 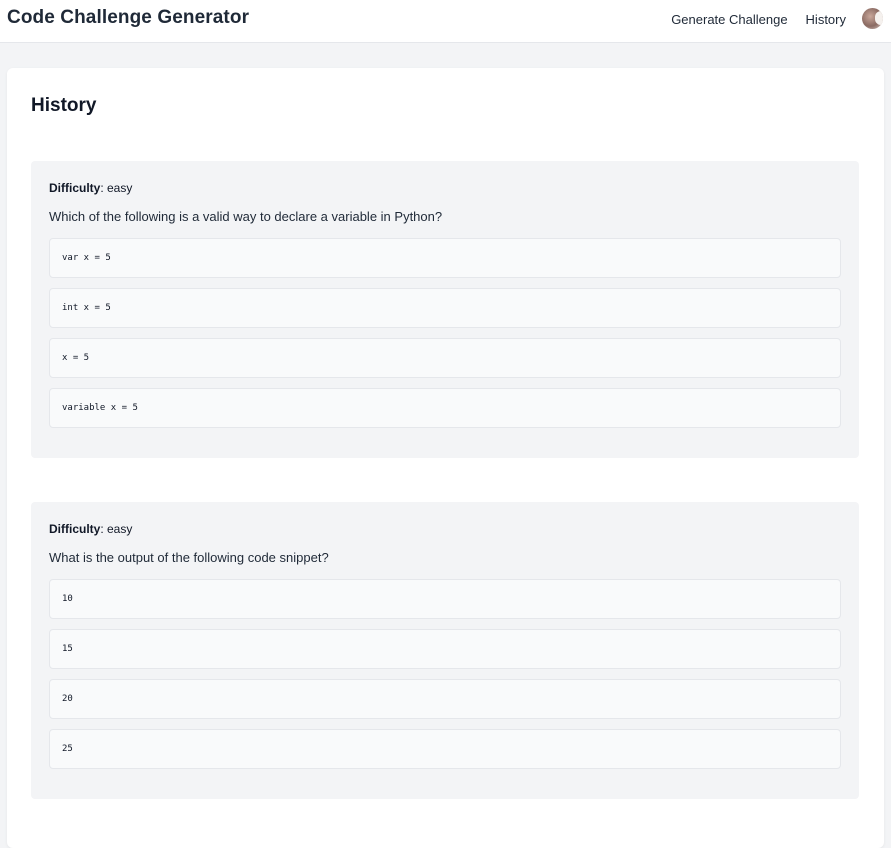 What do you see at coordinates (445, 749) in the screenshot?
I see `answer-option: 25` at bounding box center [445, 749].